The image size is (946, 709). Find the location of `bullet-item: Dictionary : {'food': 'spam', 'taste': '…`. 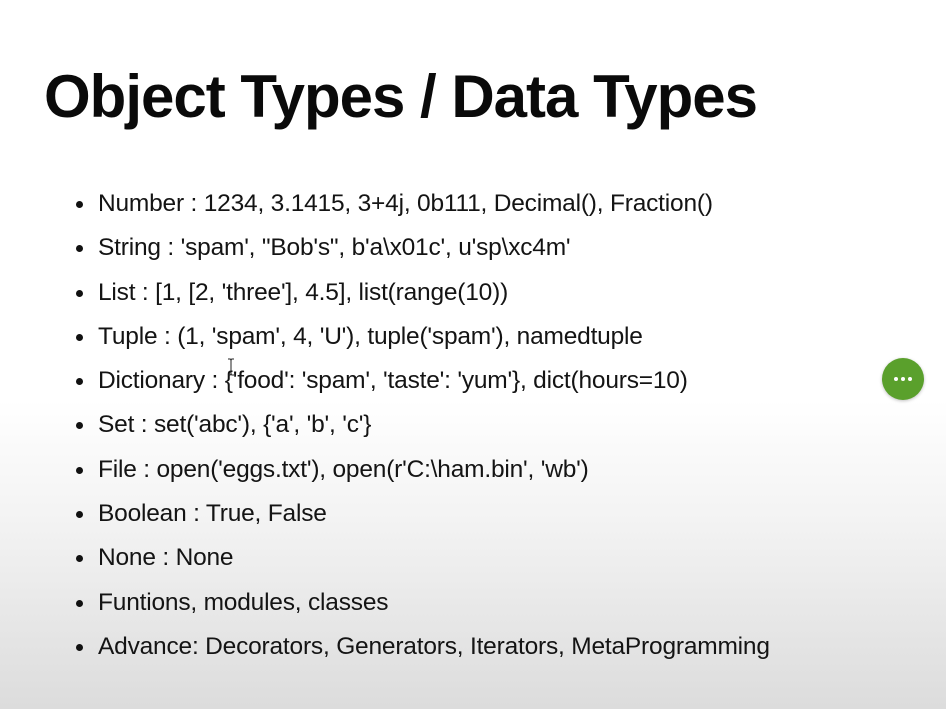

bullet-item: Dictionary : {'food': 'spam', 'taste': '… is located at coordinates (423, 385).